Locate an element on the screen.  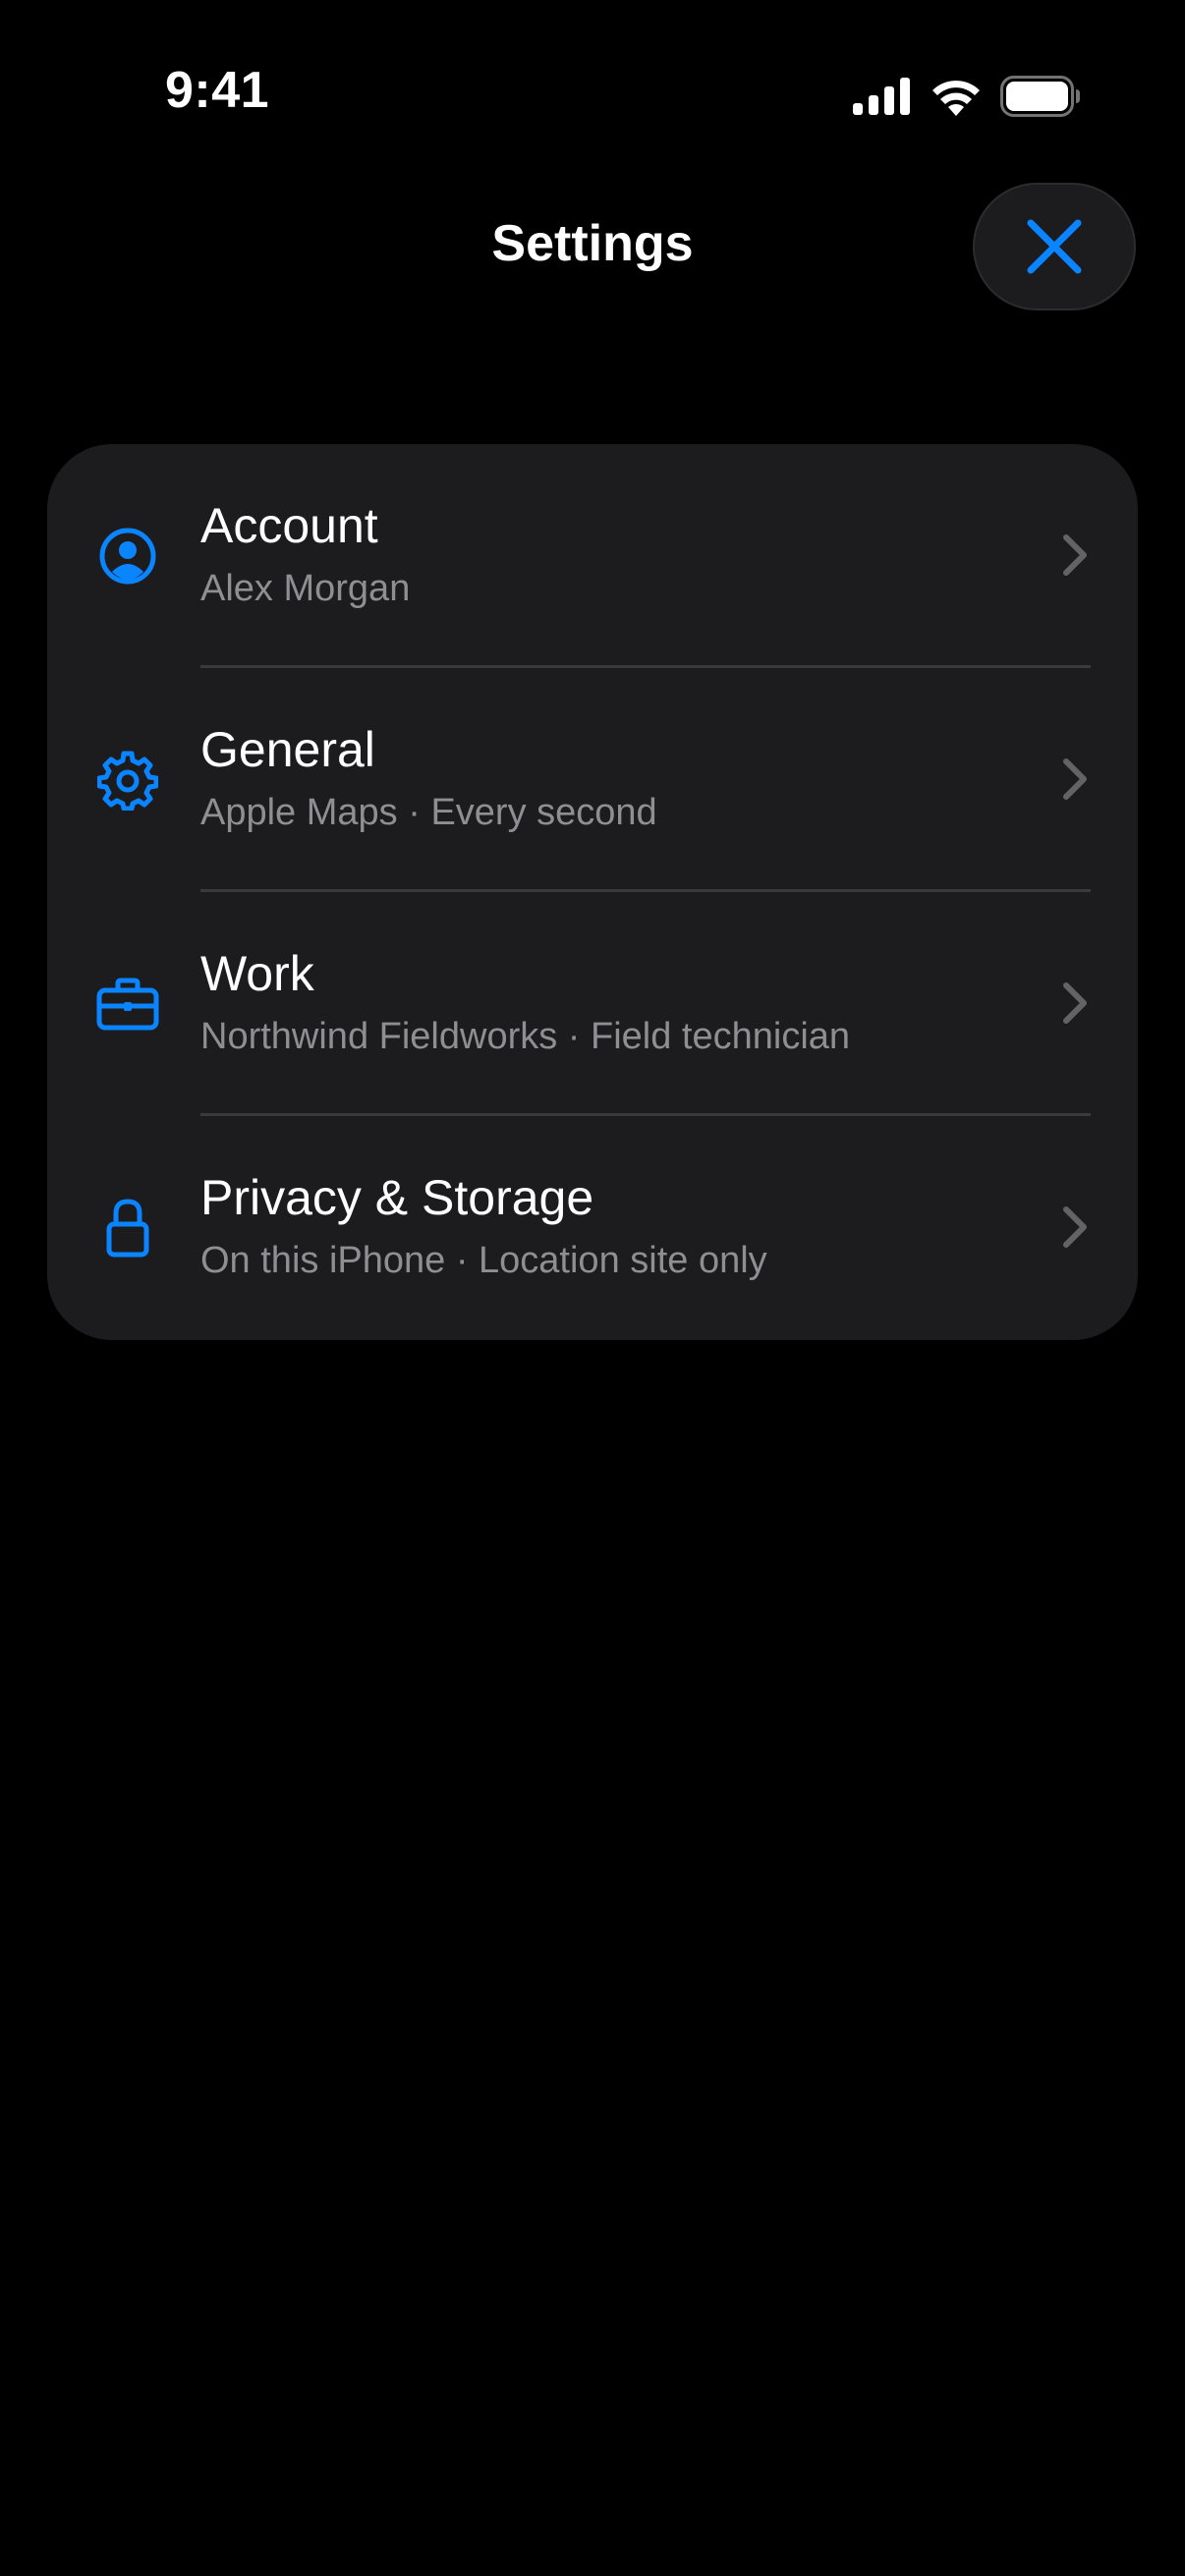
battery-icon is located at coordinates (1040, 96).